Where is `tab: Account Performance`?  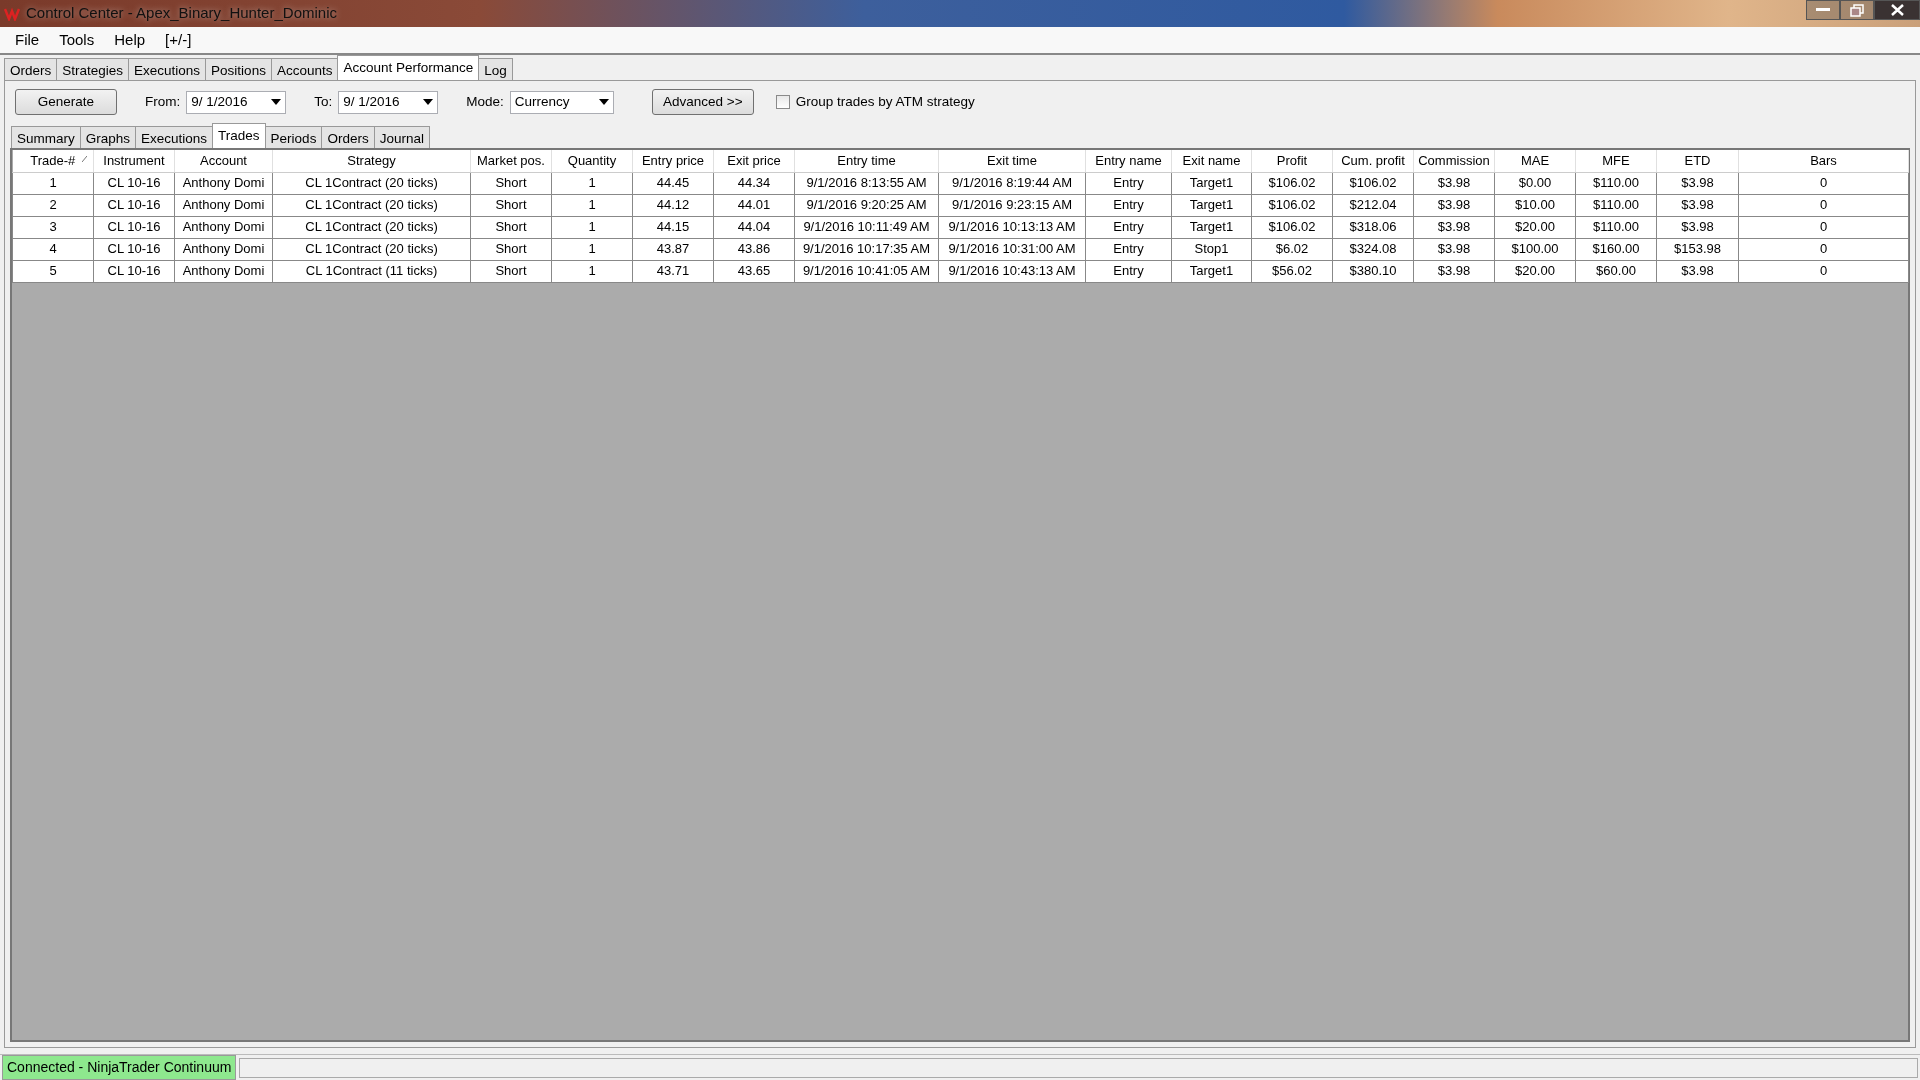
tab: Account Performance is located at coordinates (408, 67).